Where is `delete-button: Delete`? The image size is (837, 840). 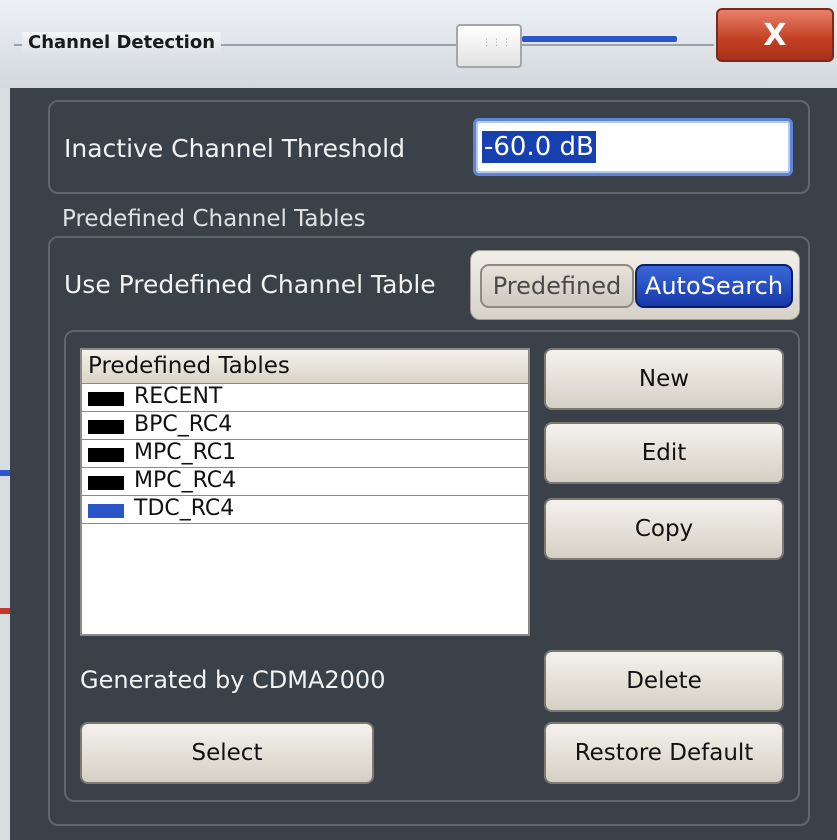 delete-button: Delete is located at coordinates (664, 681).